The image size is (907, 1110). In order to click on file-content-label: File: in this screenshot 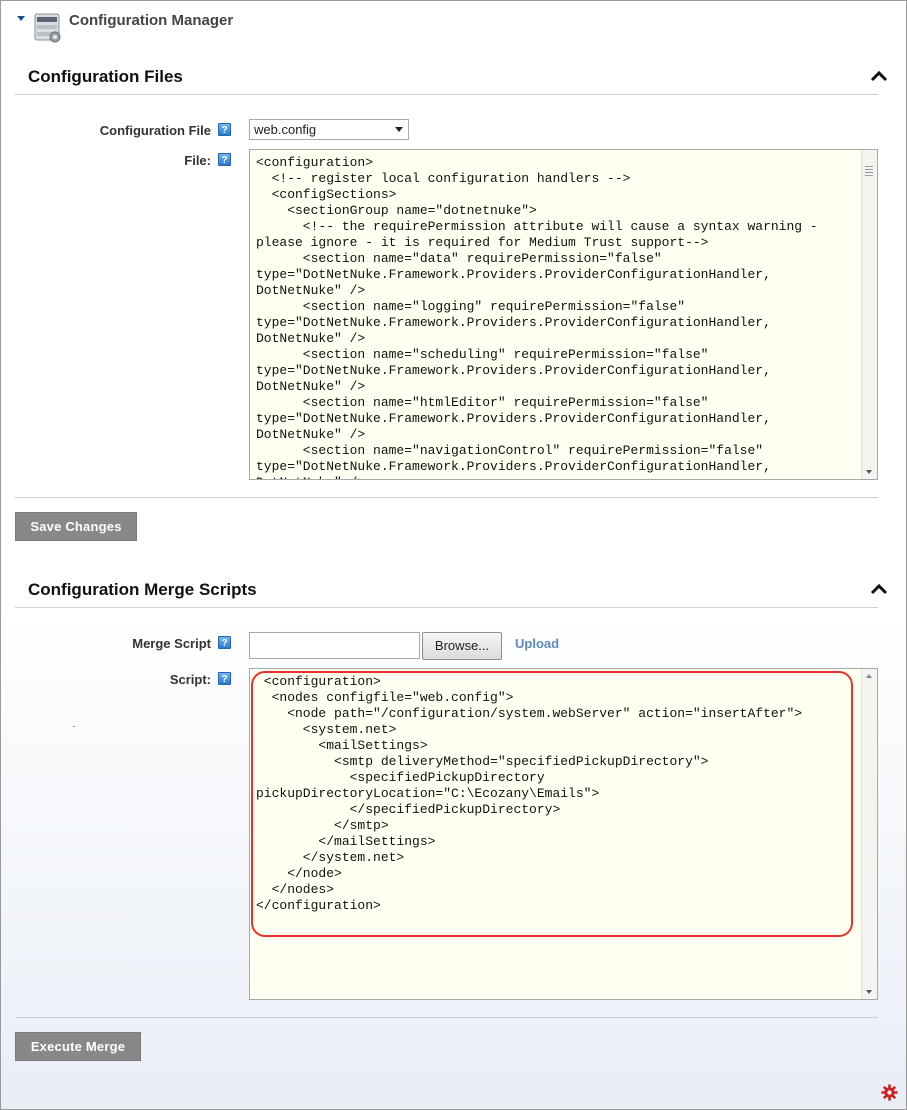, I will do `click(197, 160)`.